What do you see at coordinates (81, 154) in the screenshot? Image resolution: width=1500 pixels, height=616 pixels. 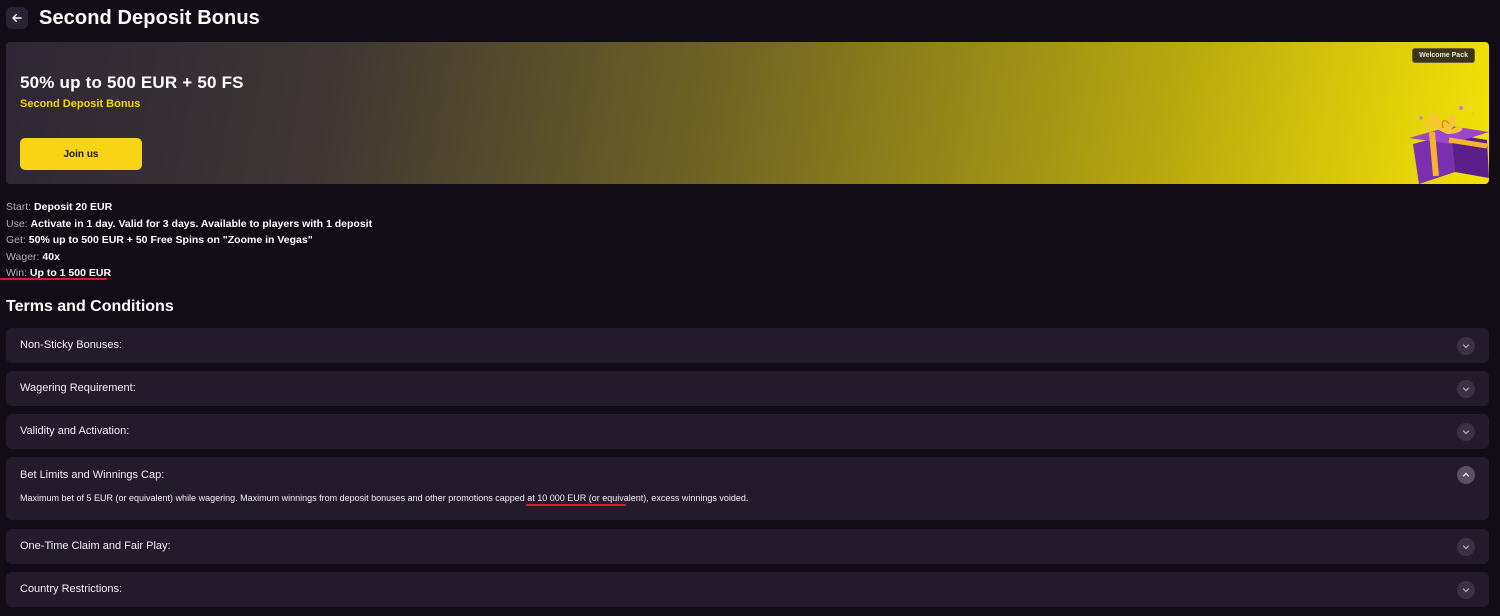 I see `join-us-button: Join us` at bounding box center [81, 154].